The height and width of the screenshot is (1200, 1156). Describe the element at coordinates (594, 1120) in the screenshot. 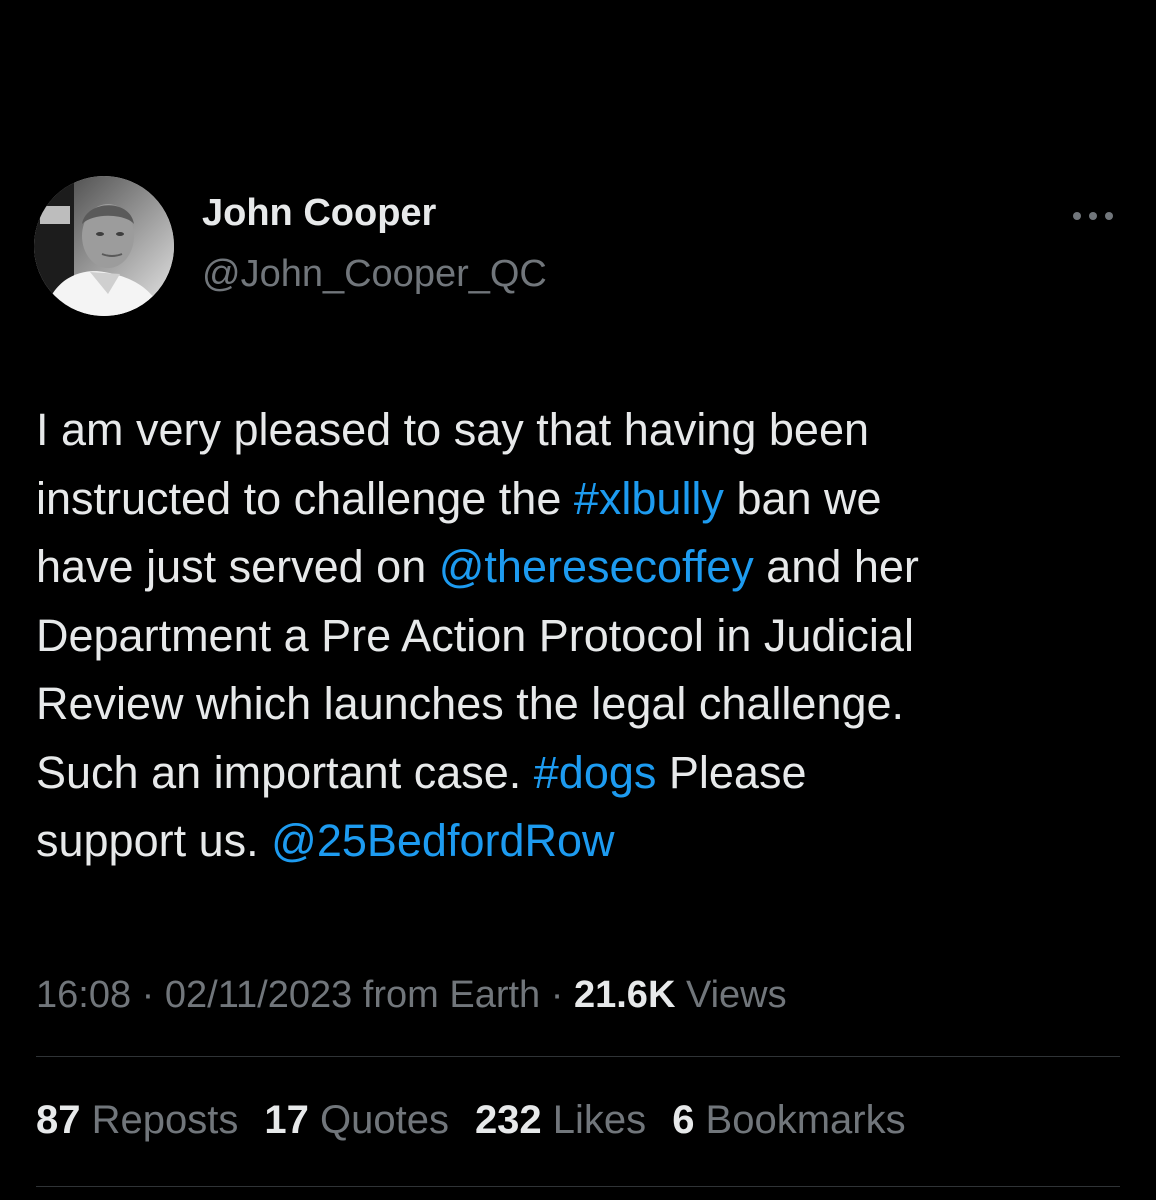

I see `likes-label: Likes` at that location.